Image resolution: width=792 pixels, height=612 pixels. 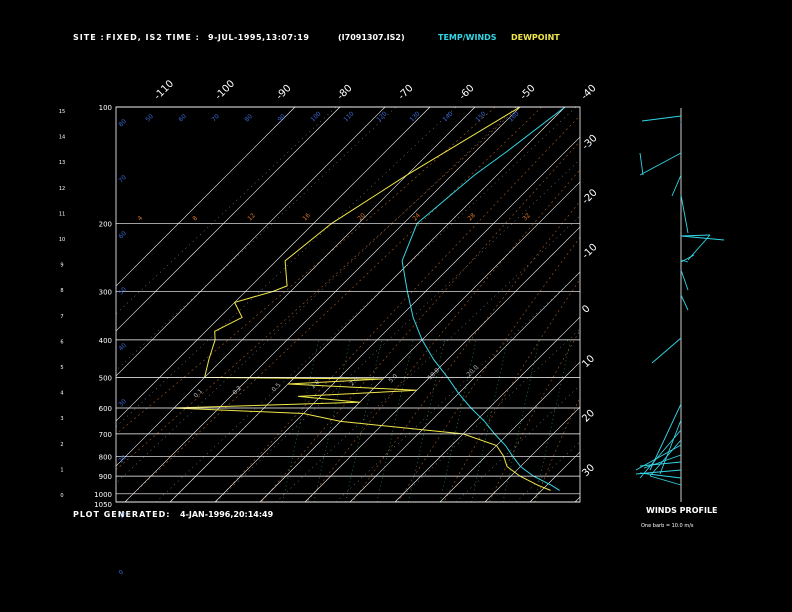 What do you see at coordinates (105, 435) in the screenshot?
I see `pressure-tick-label: 700` at bounding box center [105, 435].